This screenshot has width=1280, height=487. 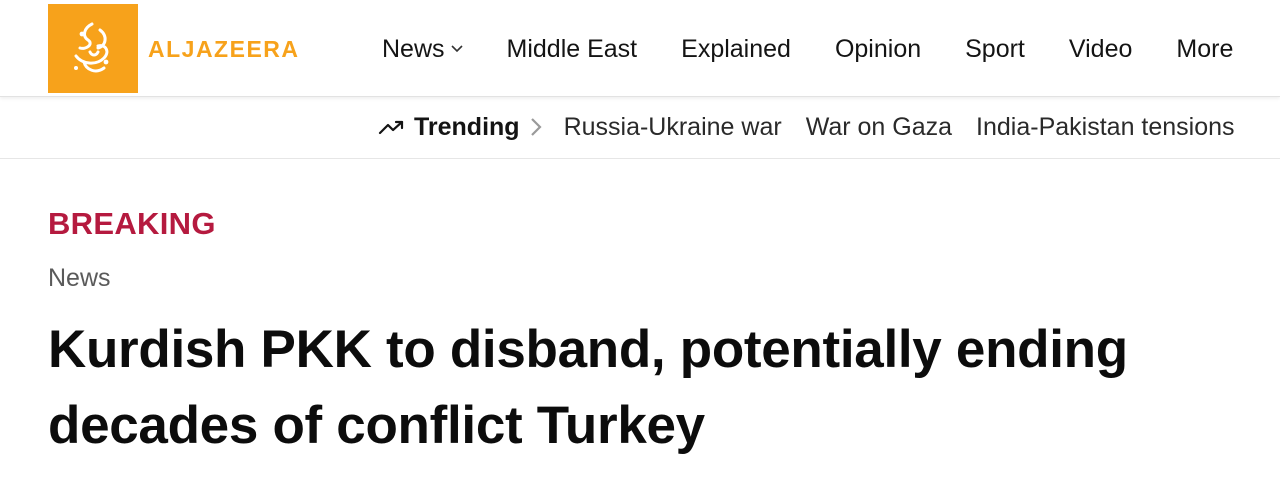 What do you see at coordinates (132, 223) in the screenshot?
I see `breaking-flag: BREAKING` at bounding box center [132, 223].